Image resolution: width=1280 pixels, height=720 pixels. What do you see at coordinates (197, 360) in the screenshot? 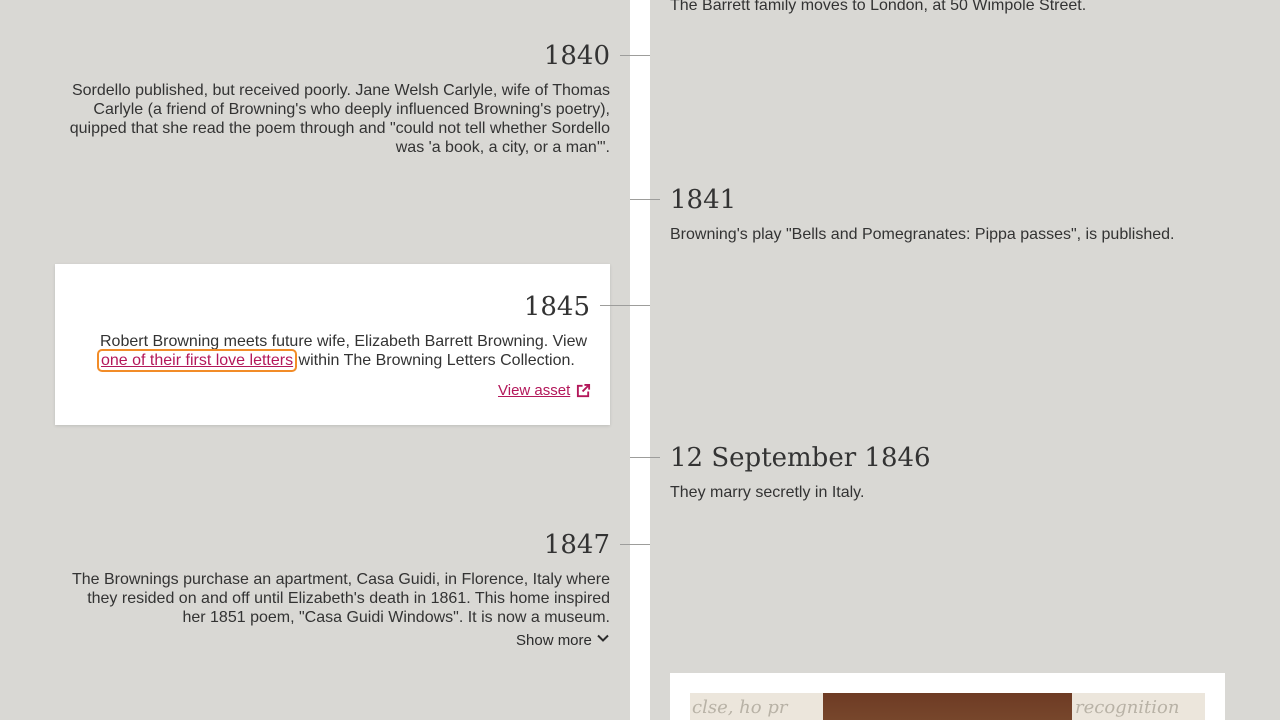
I see `love-letter-link: one of their first love letters` at bounding box center [197, 360].